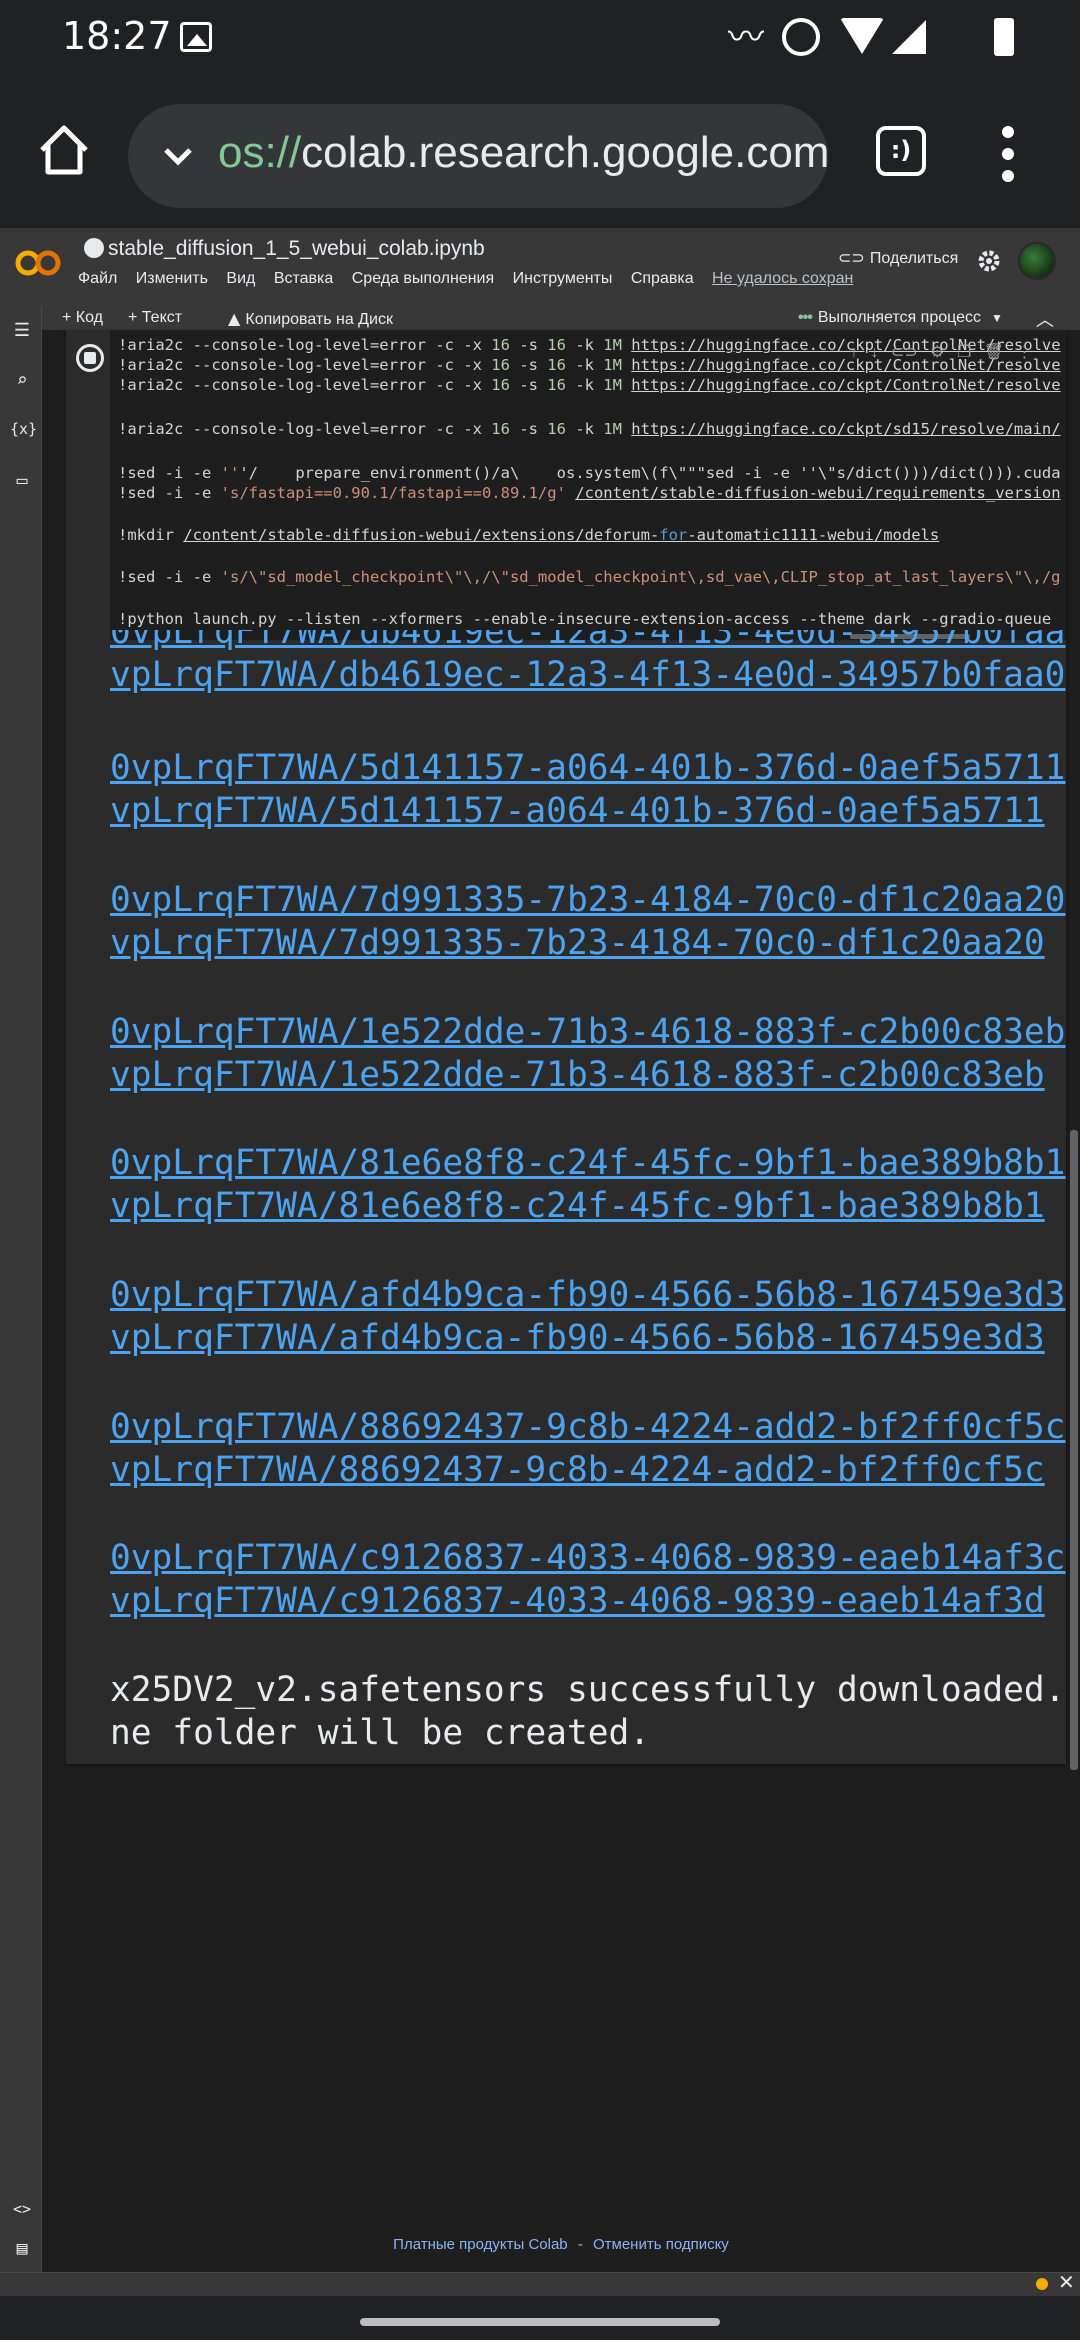  Describe the element at coordinates (90, 358) in the screenshot. I see `stop-execution-button` at that location.